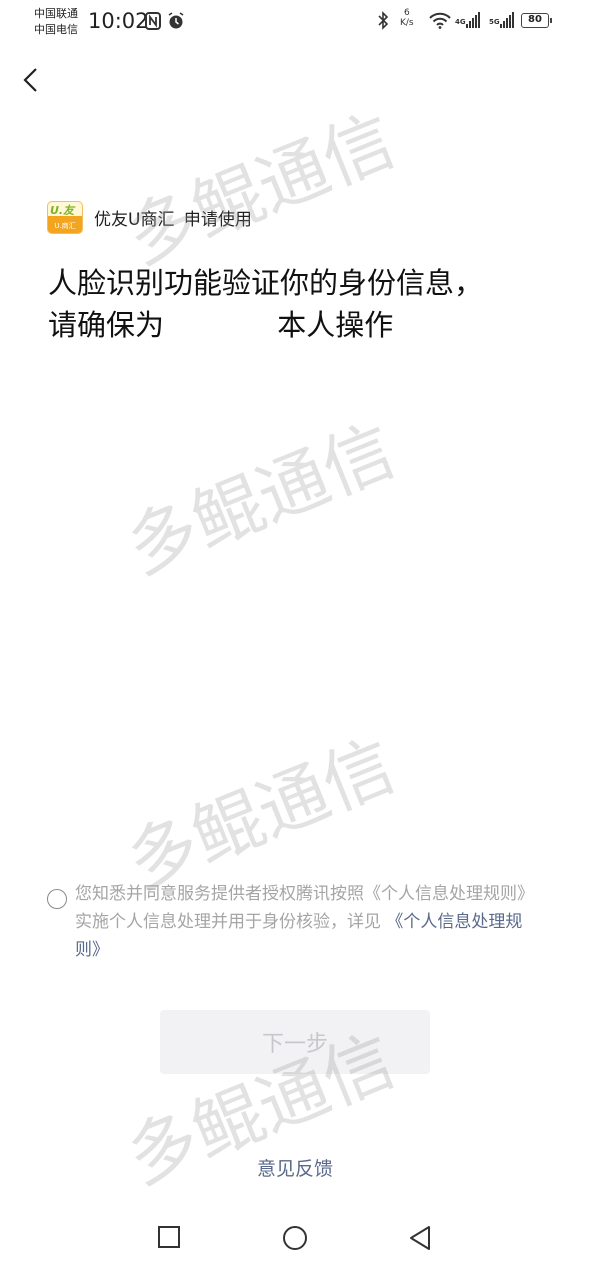  What do you see at coordinates (118, 21) in the screenshot?
I see `status-time: 10:02` at bounding box center [118, 21].